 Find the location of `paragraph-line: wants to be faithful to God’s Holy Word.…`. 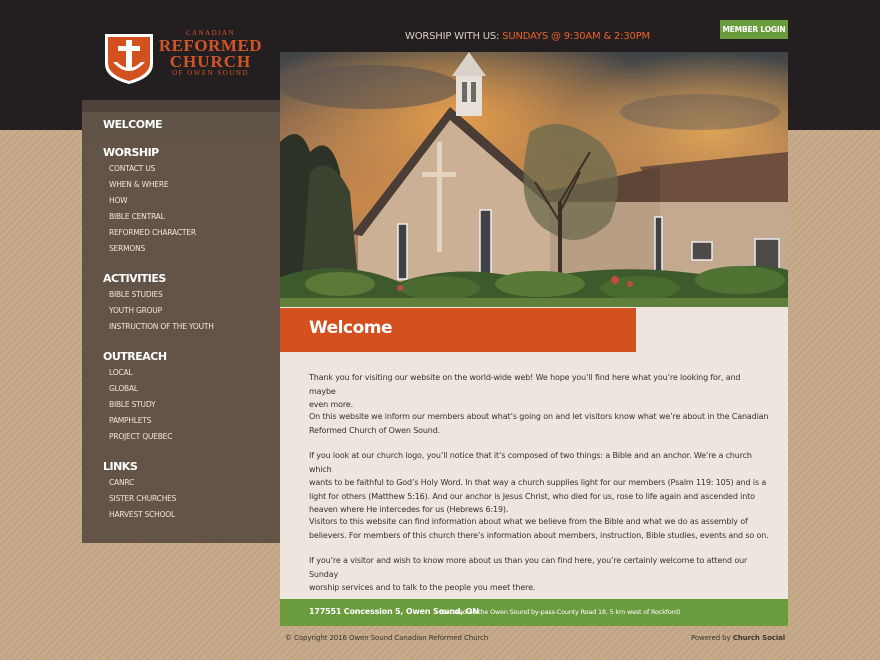

paragraph-line: wants to be faithful to God’s Holy Word.… is located at coordinates (538, 482).